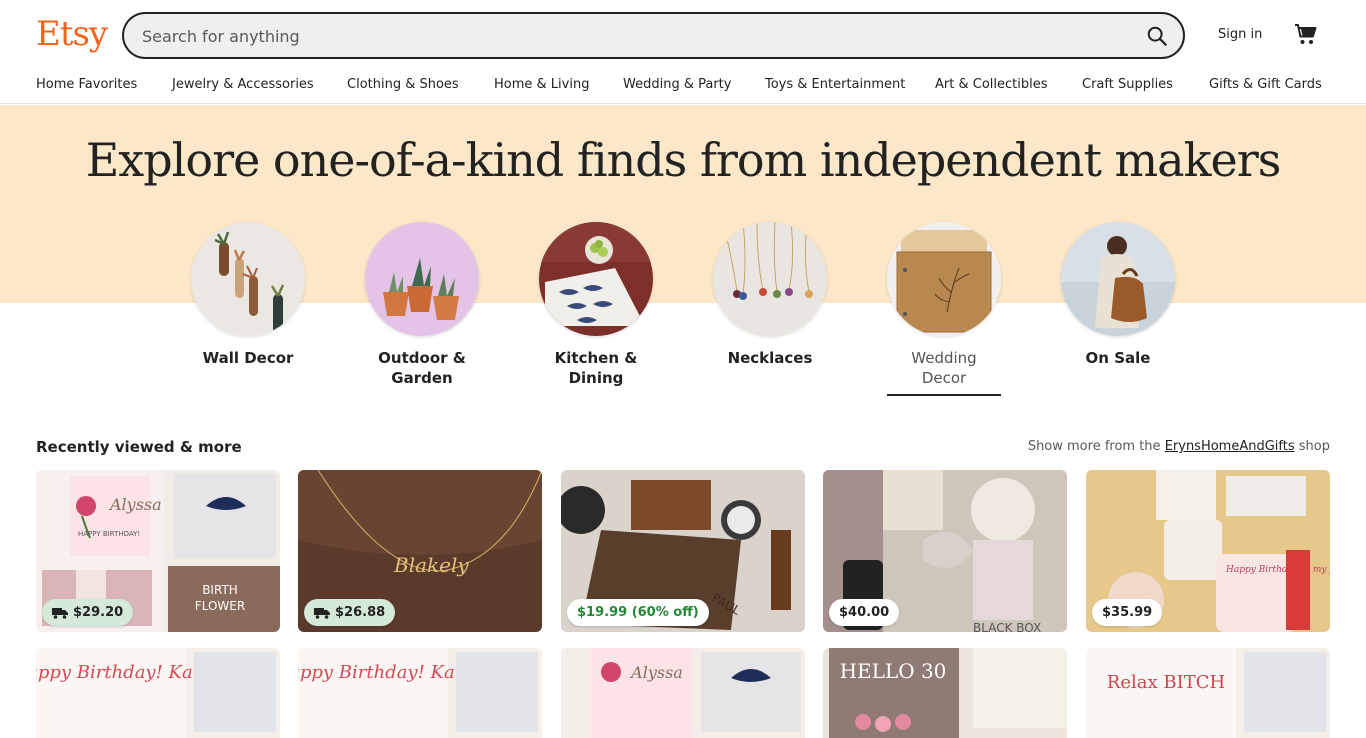 The width and height of the screenshot is (1366, 738). What do you see at coordinates (683, 551) in the screenshot?
I see `product-card: PAUL $19.99 (60% off)` at bounding box center [683, 551].